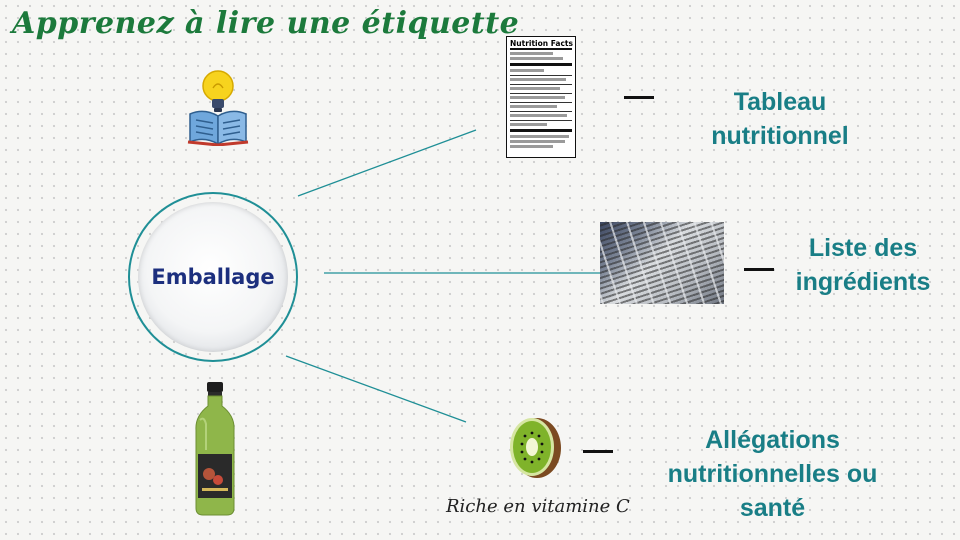 Image resolution: width=960 pixels, height=540 pixels. What do you see at coordinates (376, 389) in the screenshot?
I see `connector-allegations` at bounding box center [376, 389].